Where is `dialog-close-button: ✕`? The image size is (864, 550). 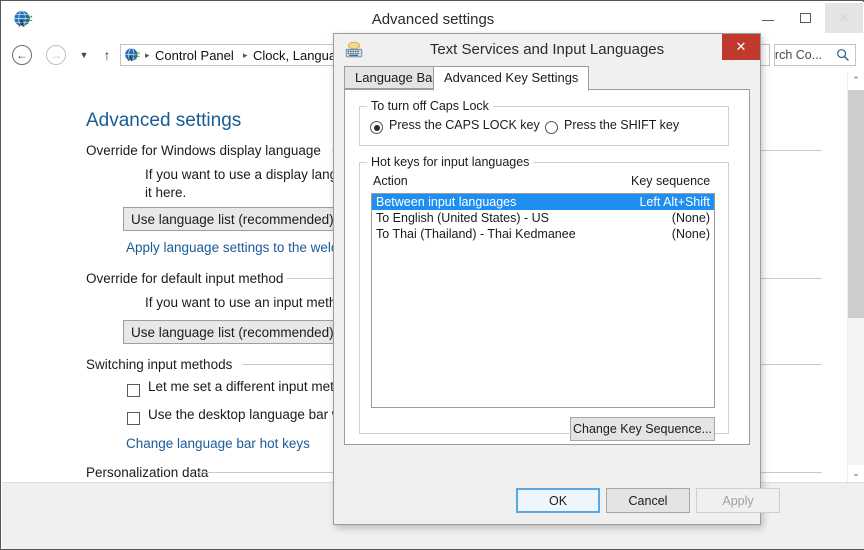
dialog-close-button: ✕ is located at coordinates (741, 47).